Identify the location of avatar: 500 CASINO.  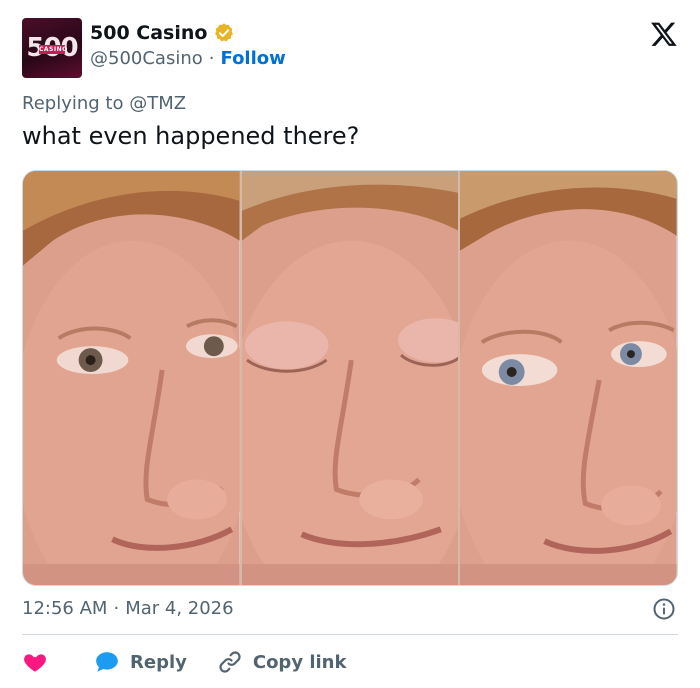
(52, 48).